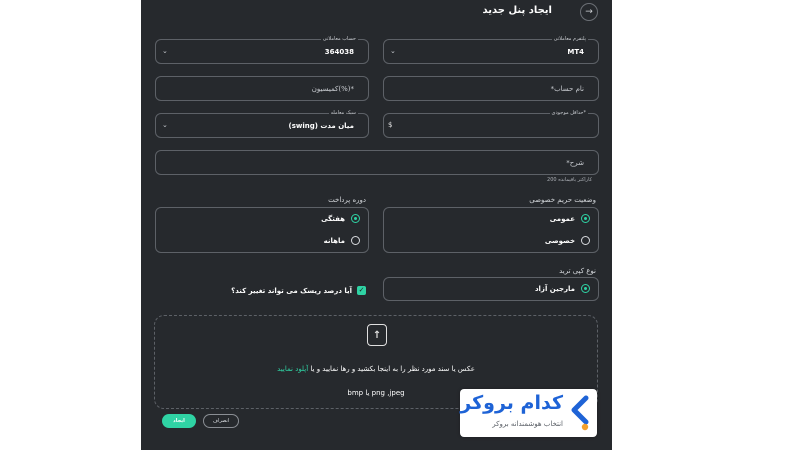 Image resolution: width=800 pixels, height=450 pixels. I want to click on platform-select: پلتفرم معاملاتی MT4 ⌄, so click(491, 49).